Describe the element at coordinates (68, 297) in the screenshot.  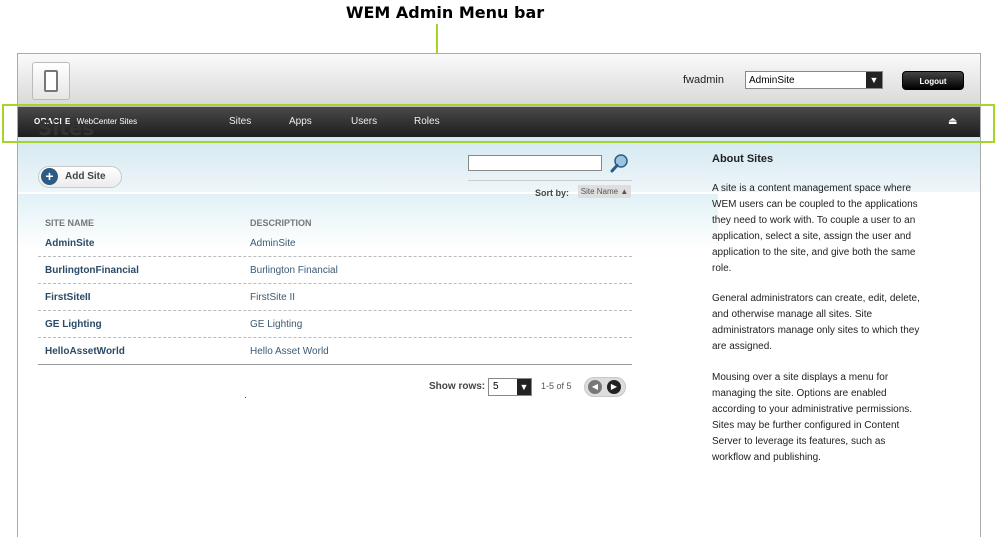
I see `site-name-link: FirstSiteII` at that location.